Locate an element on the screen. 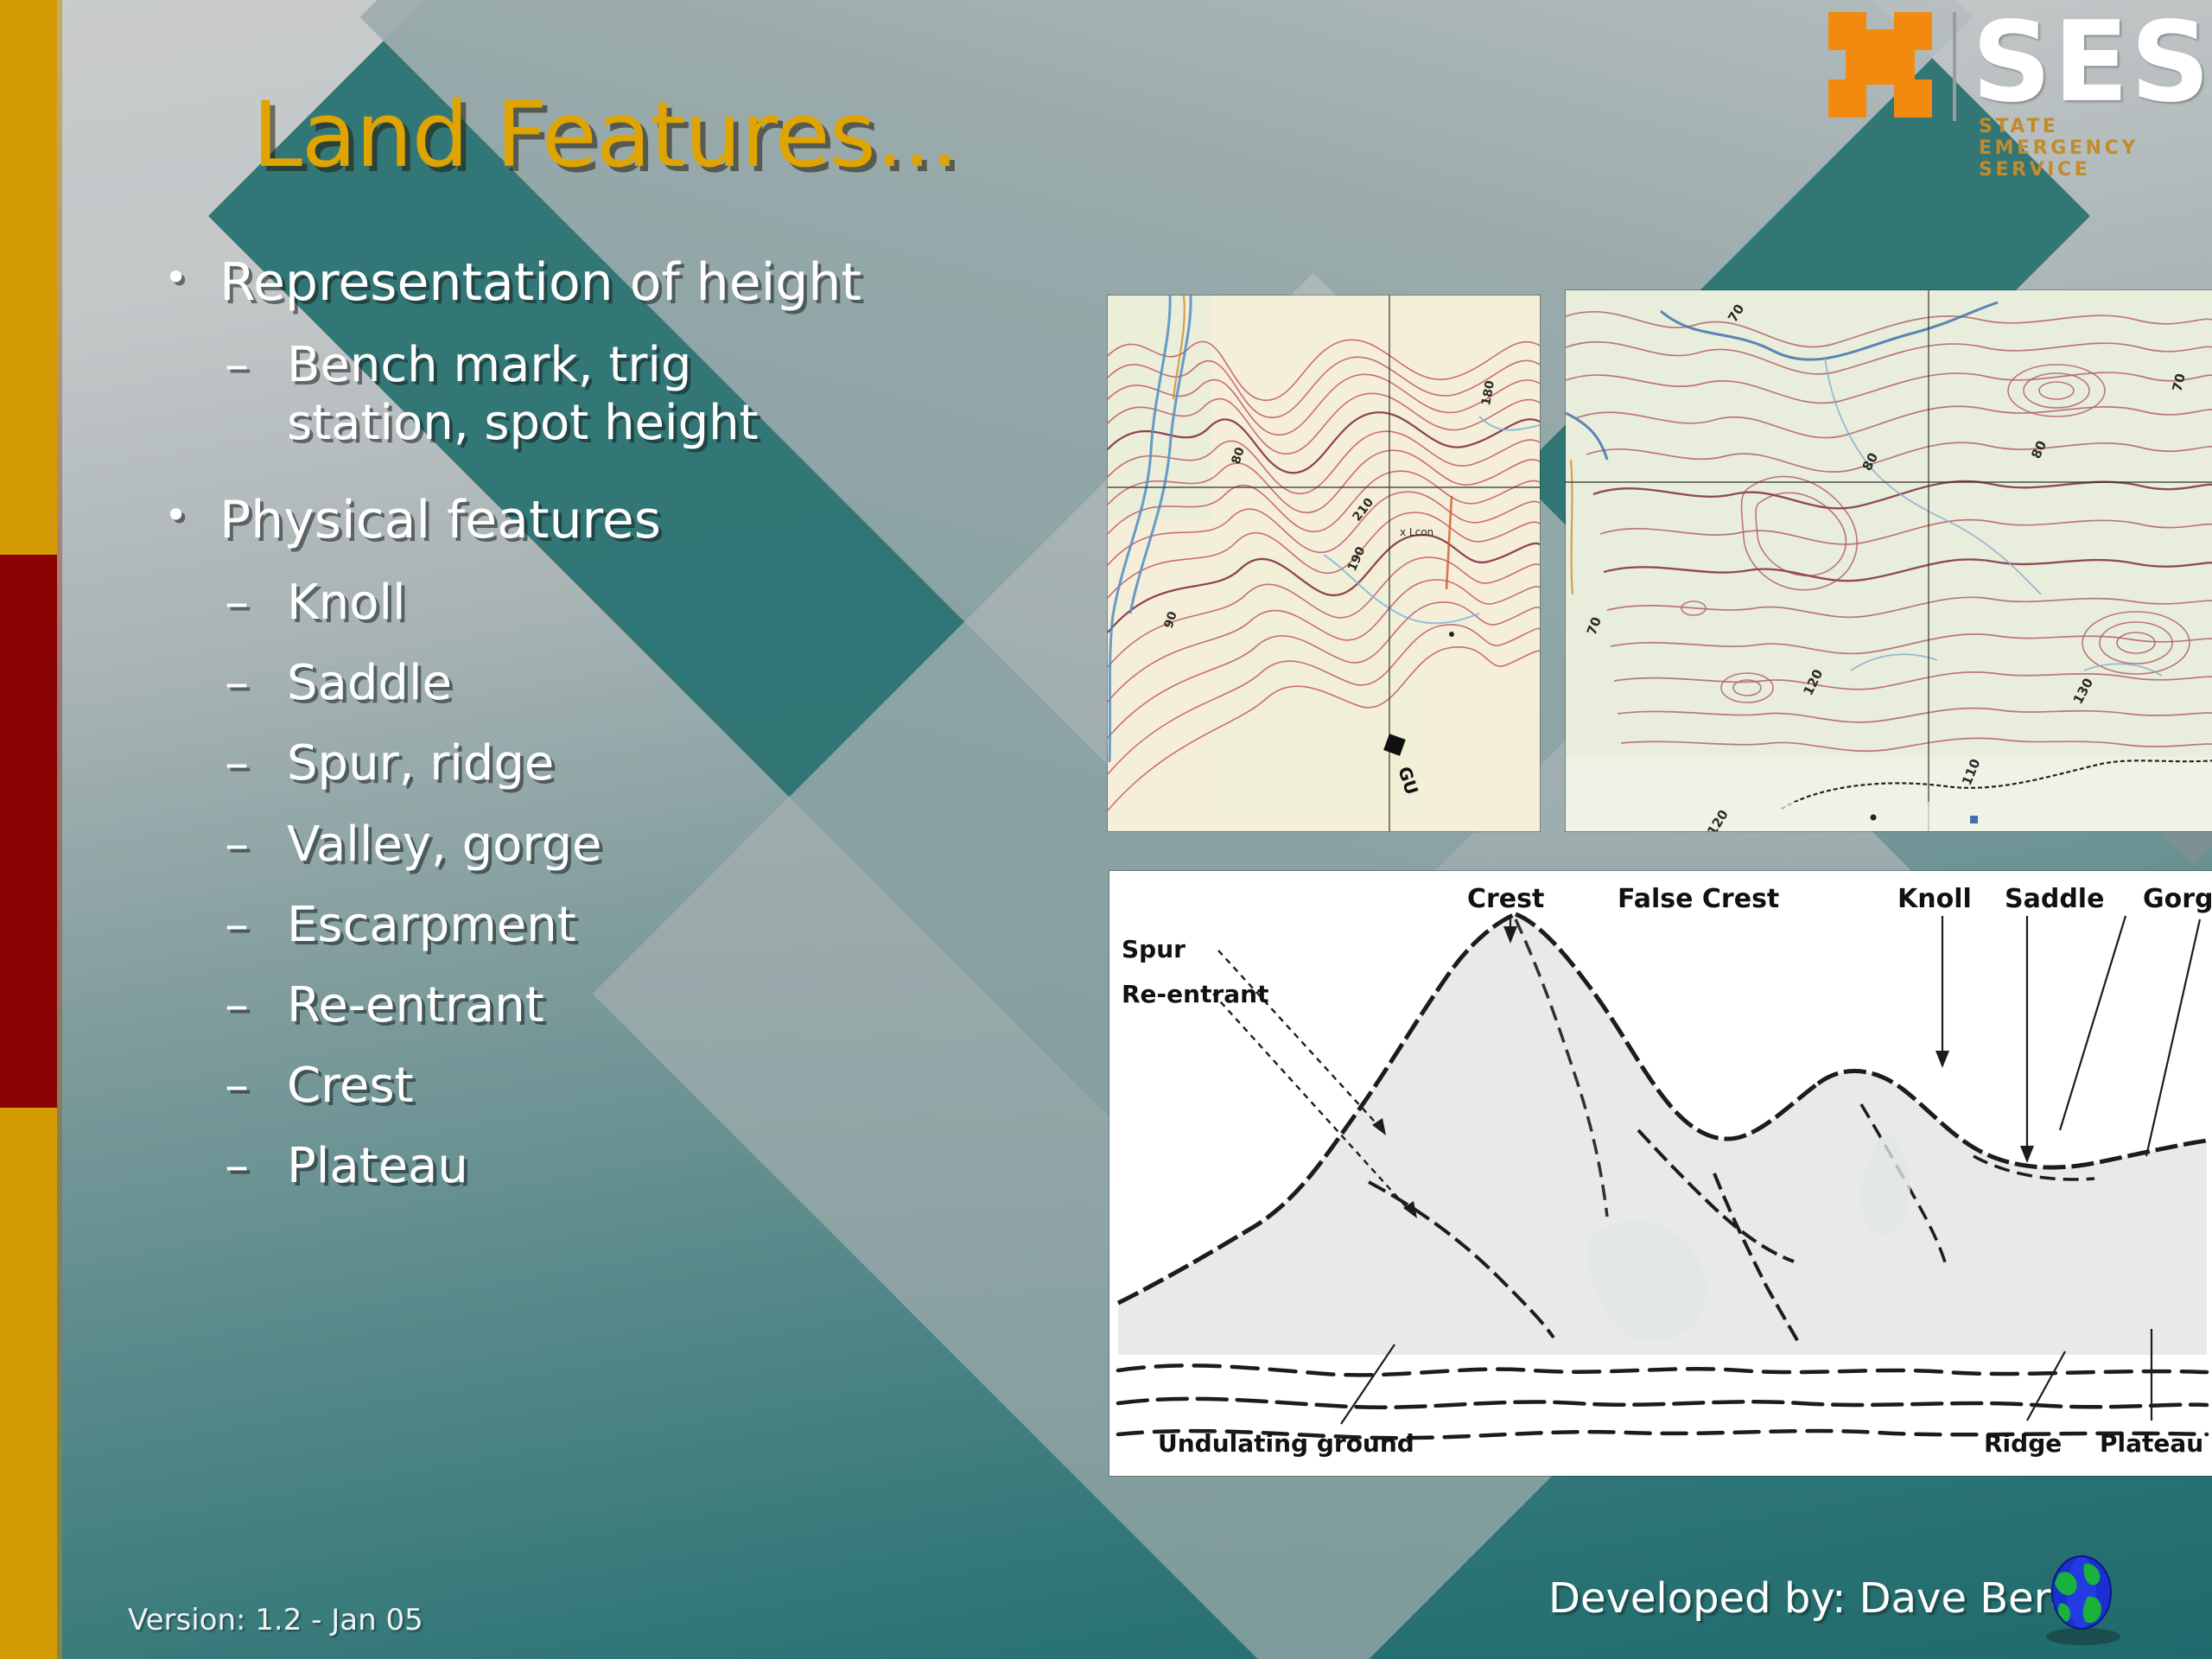 This screenshot has width=2212, height=1659. bullet-saddle: – Saddle is located at coordinates (661, 683).